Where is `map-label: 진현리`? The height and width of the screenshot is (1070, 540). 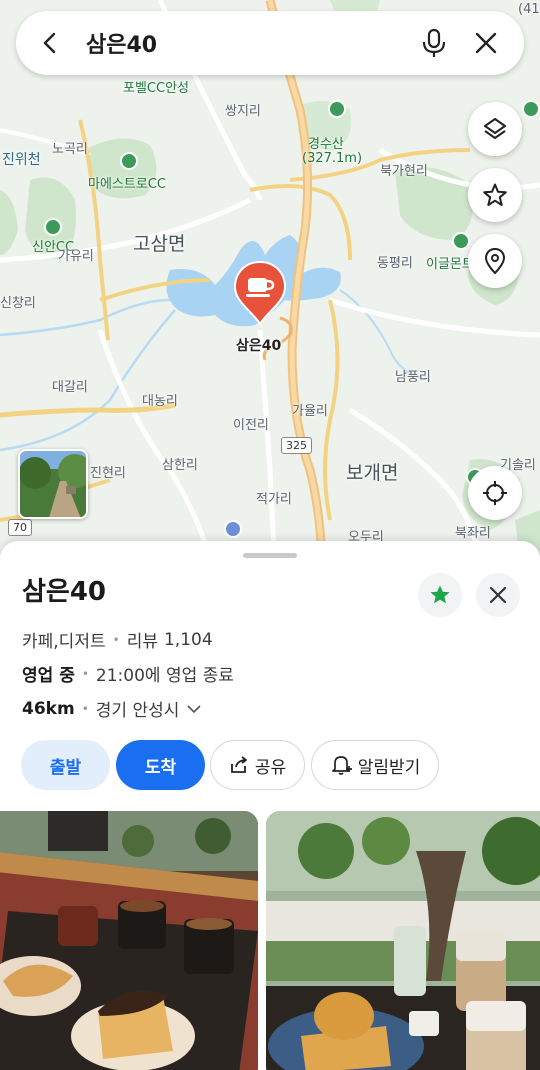 map-label: 진현리 is located at coordinates (108, 473).